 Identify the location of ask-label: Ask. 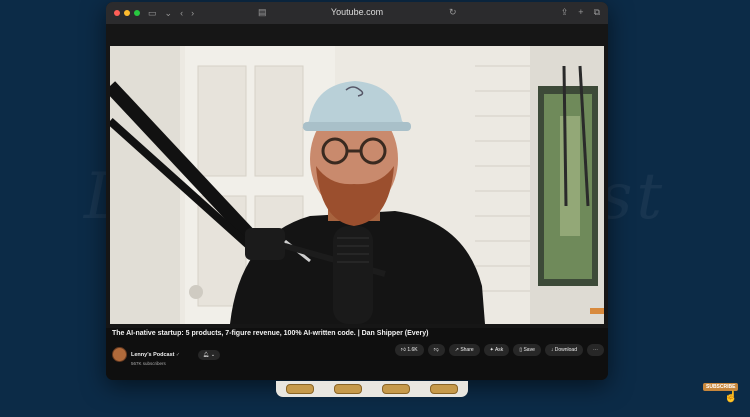
(499, 350).